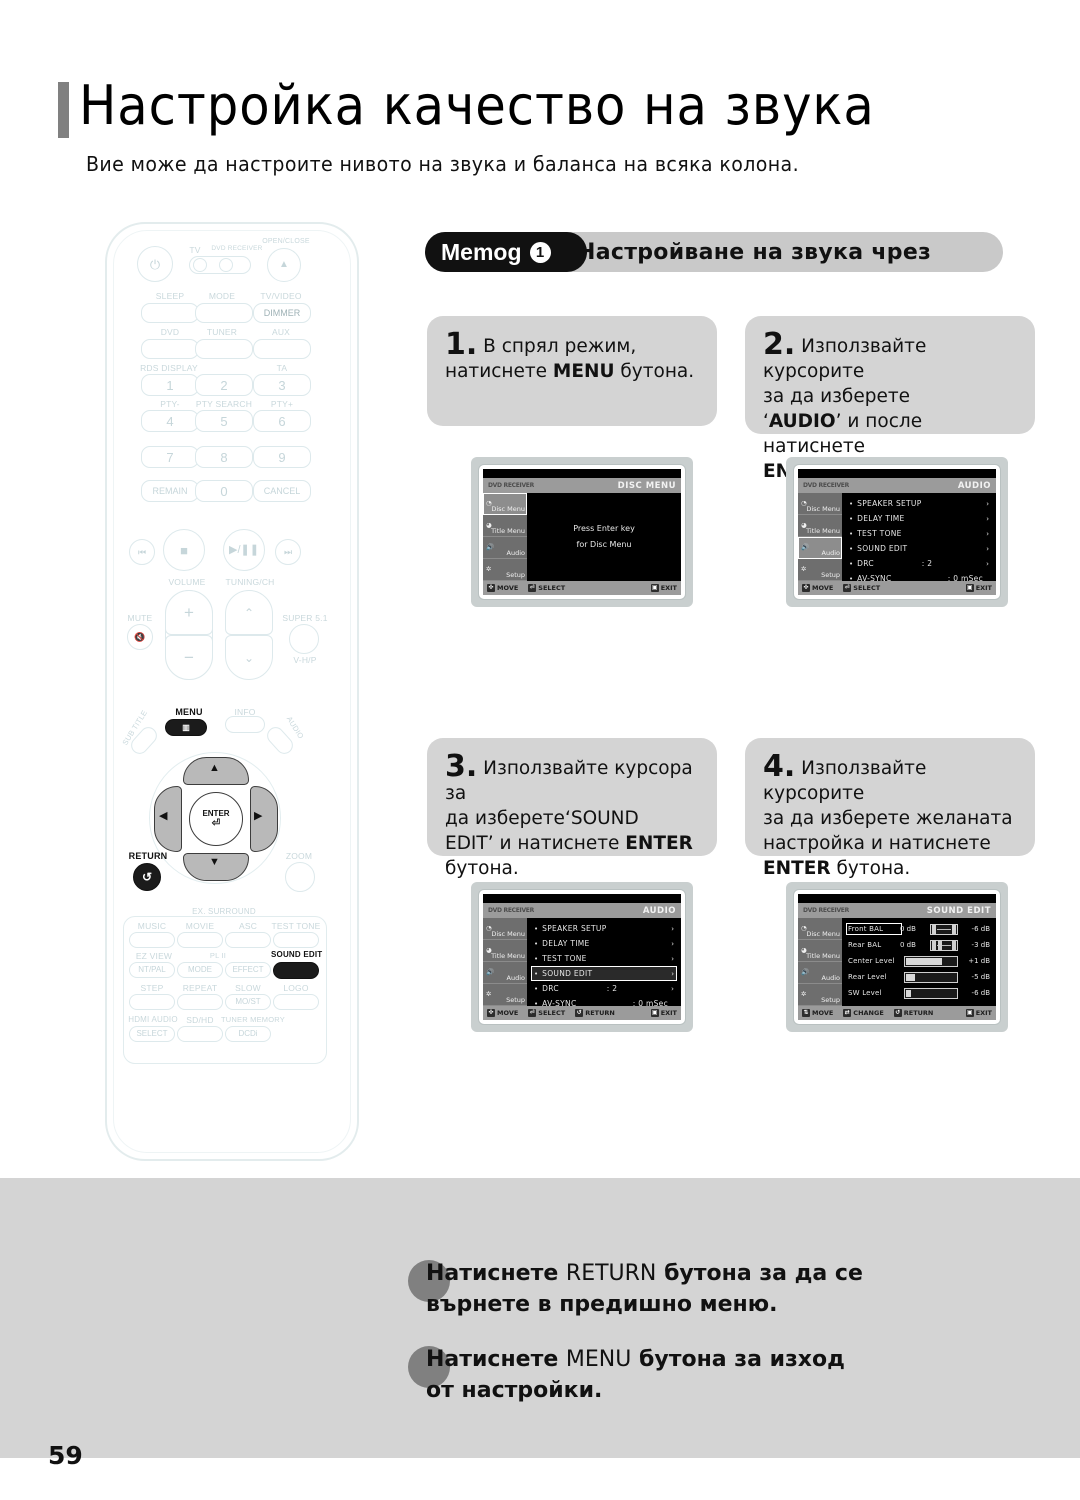  I want to click on dcdi-button: DCDi, so click(248, 1034).